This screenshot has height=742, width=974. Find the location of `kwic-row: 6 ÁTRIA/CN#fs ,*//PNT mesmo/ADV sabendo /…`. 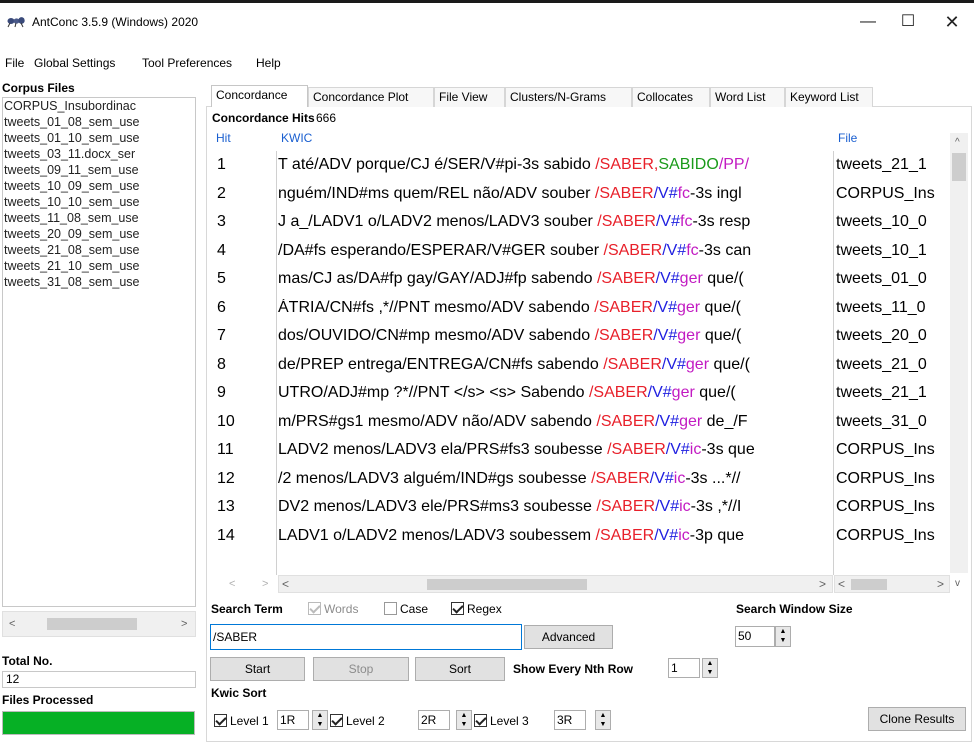

kwic-row: 6 ÁTRIA/CN#fs ,*//PNT mesmo/ADV sabendo /… is located at coordinates (581, 310).